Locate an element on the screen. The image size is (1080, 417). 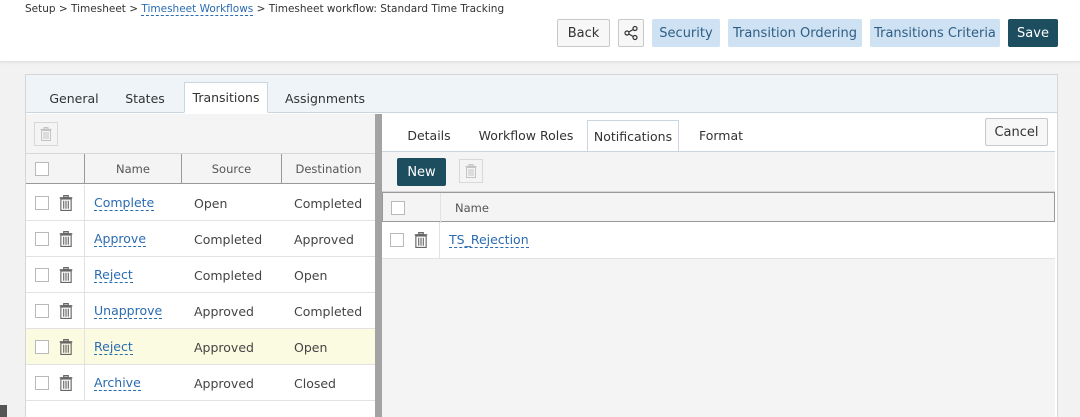
transition-name-cell: Complete is located at coordinates (124, 203).